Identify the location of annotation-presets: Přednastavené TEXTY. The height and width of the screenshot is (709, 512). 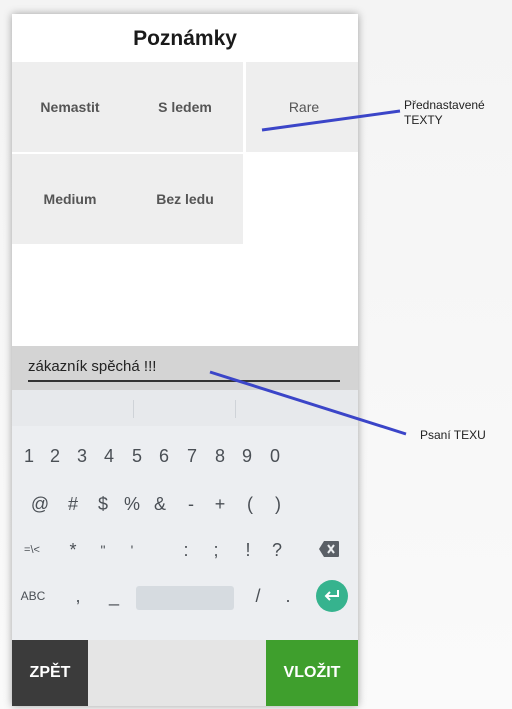
(444, 113).